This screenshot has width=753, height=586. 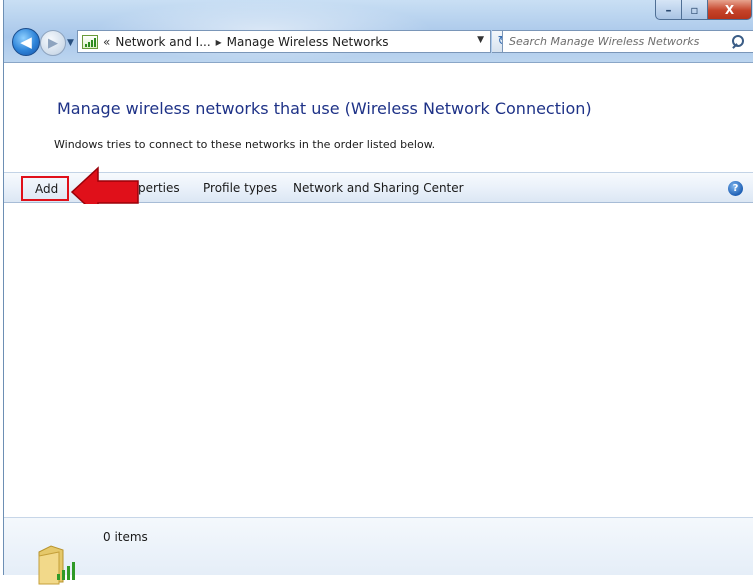 What do you see at coordinates (125, 537) in the screenshot?
I see `item-count: 0 items` at bounding box center [125, 537].